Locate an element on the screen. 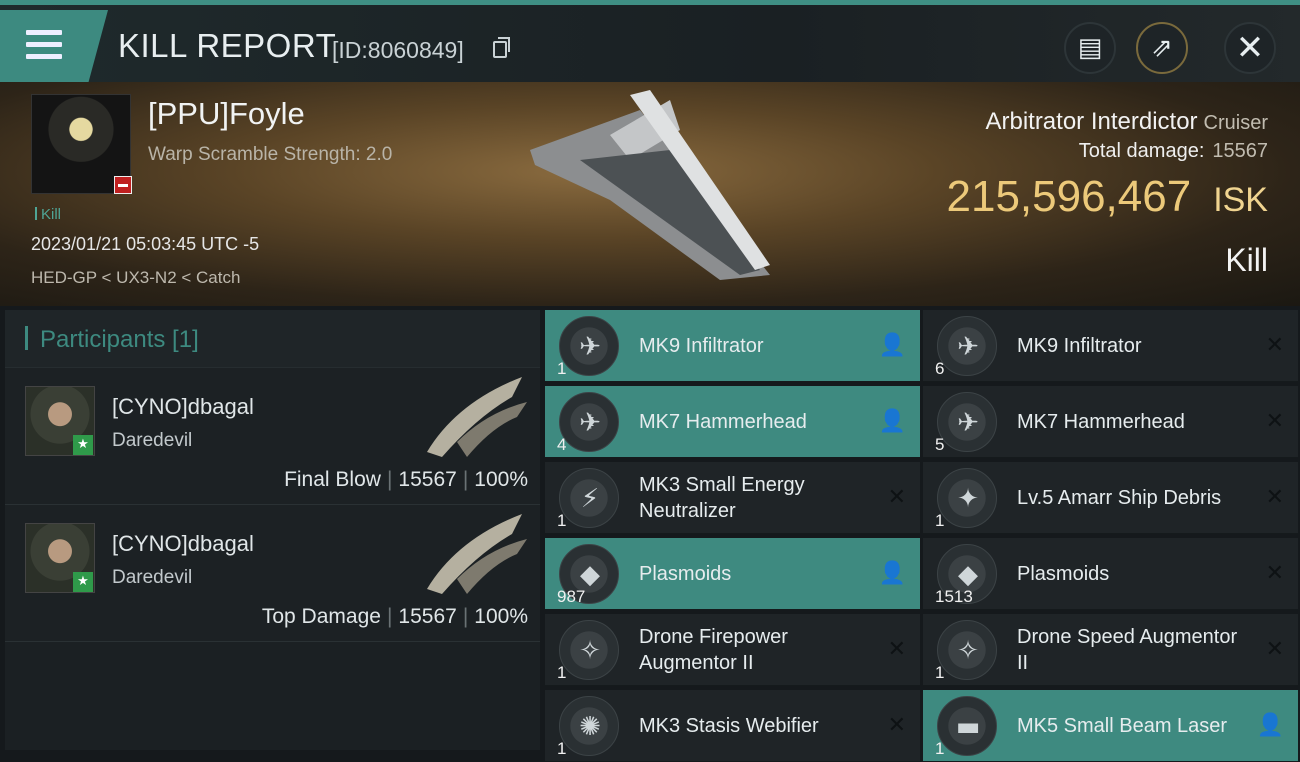 The width and height of the screenshot is (1300, 762). menu-button is located at coordinates (54, 46).